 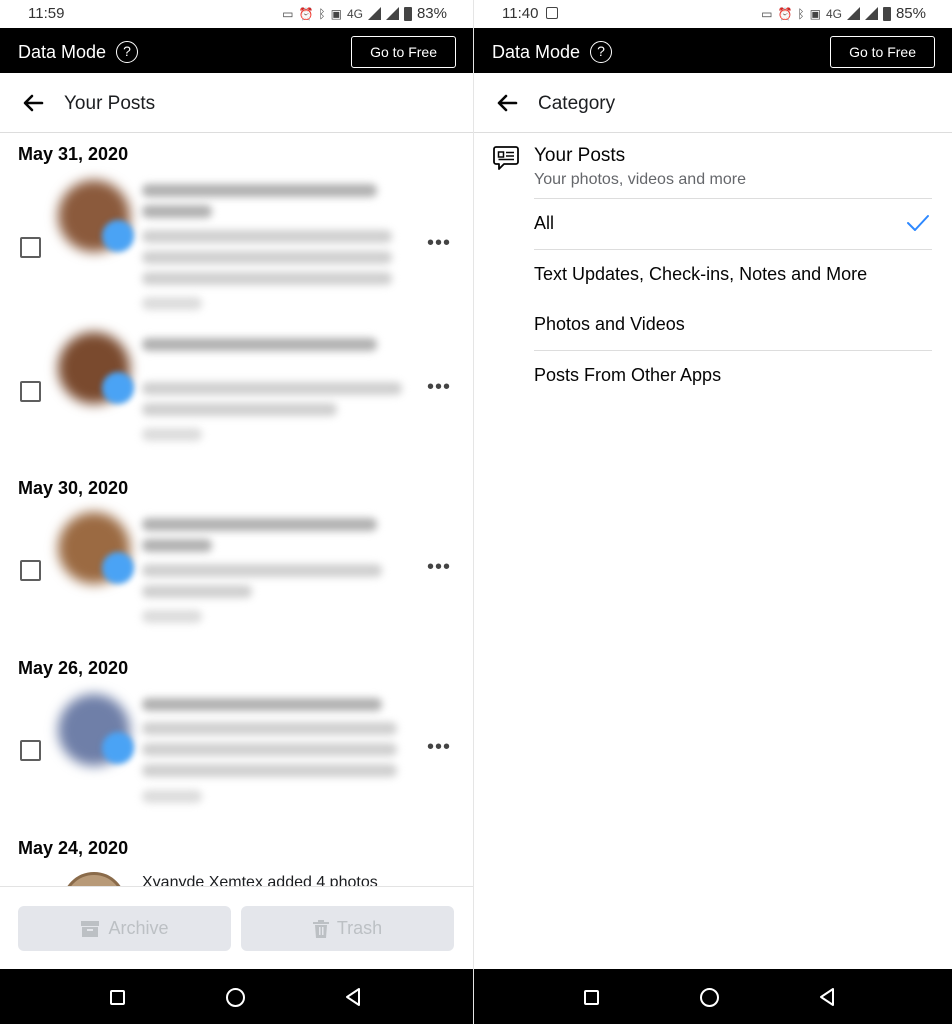 What do you see at coordinates (910, 13) in the screenshot?
I see `battery-percent: 85%` at bounding box center [910, 13].